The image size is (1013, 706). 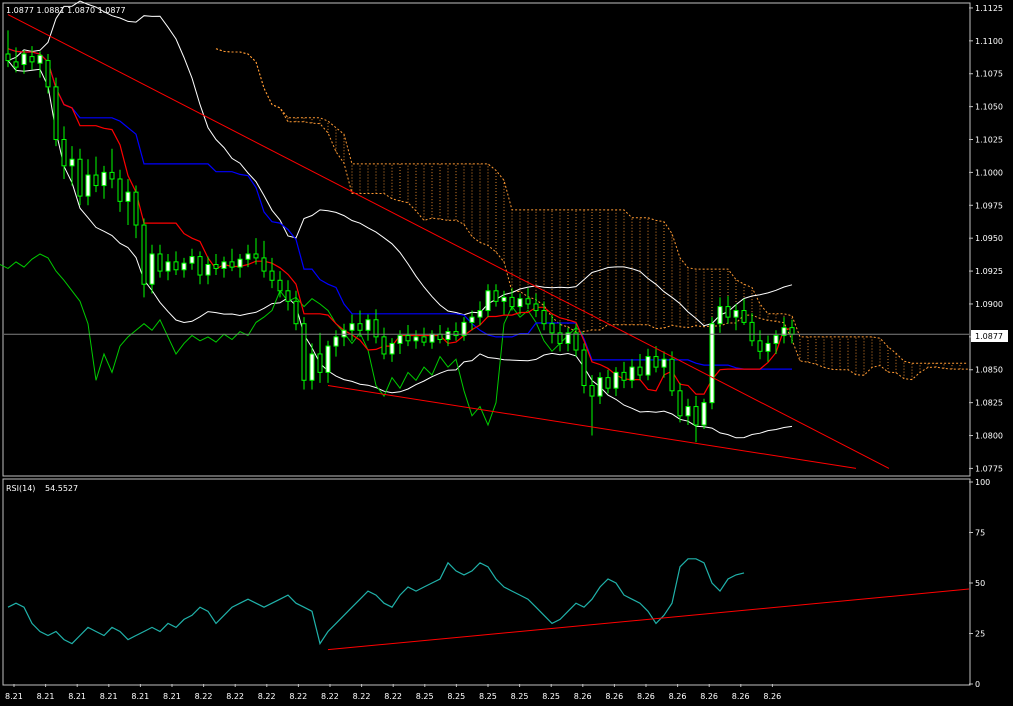 I want to click on price-y-tick-label: 1.0950, so click(x=989, y=238).